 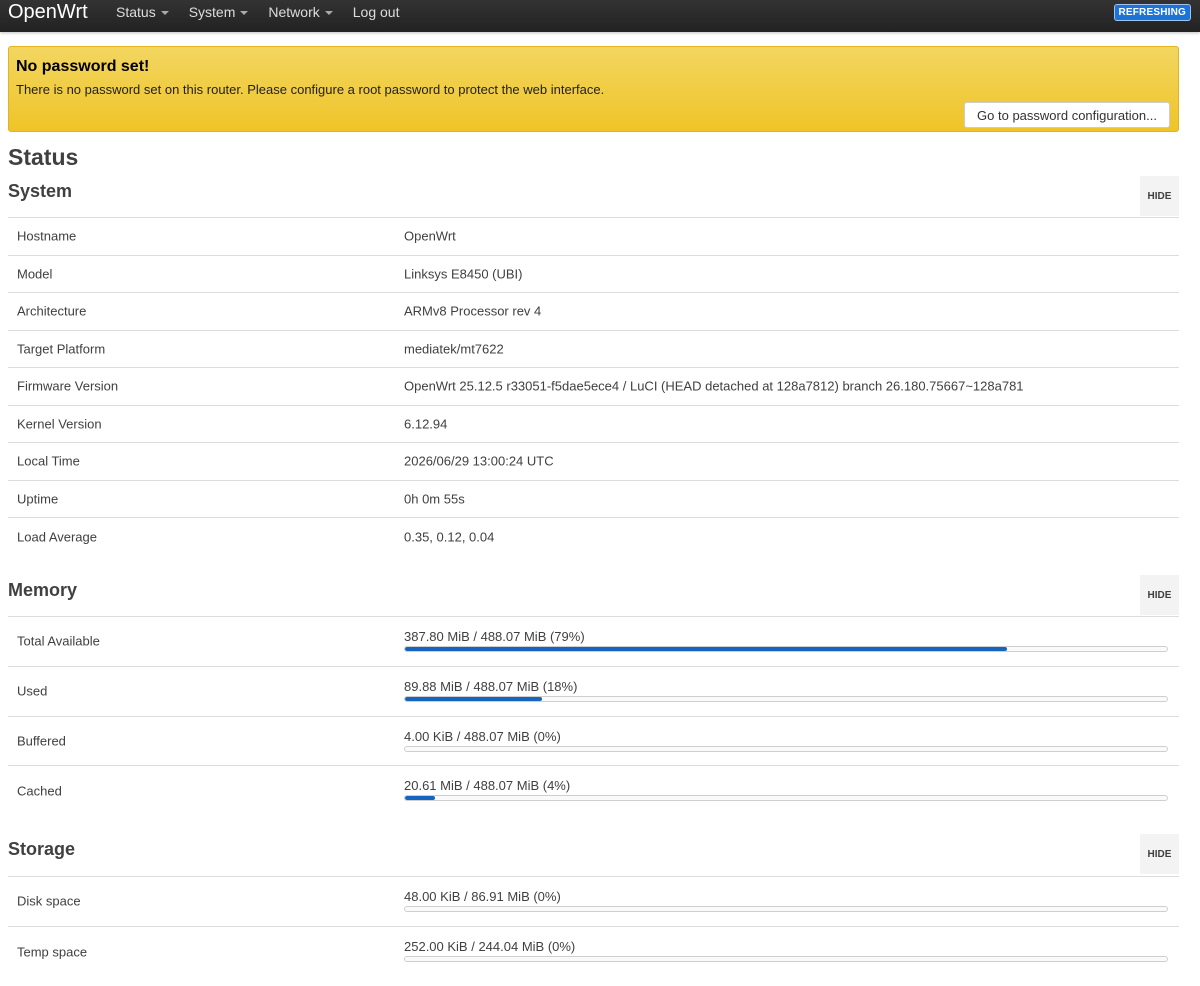 I want to click on table-row: Cached 20.61 MiB / 488.07 MiB (4%), so click(x=593, y=791).